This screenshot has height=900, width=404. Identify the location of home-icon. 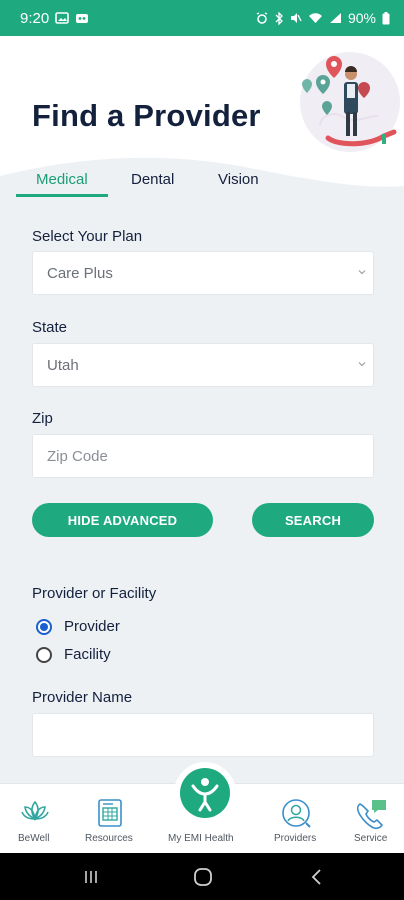
(203, 877).